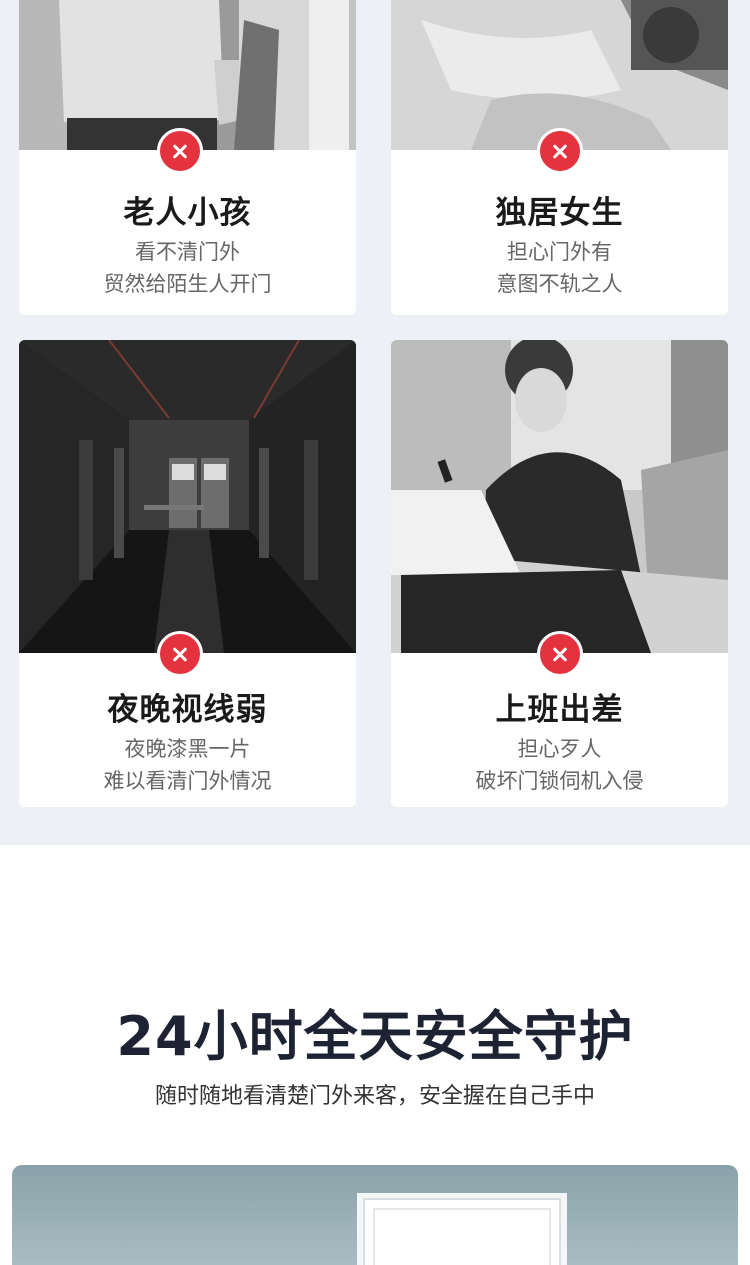  Describe the element at coordinates (462, 1229) in the screenshot. I see `door-illustration` at that location.